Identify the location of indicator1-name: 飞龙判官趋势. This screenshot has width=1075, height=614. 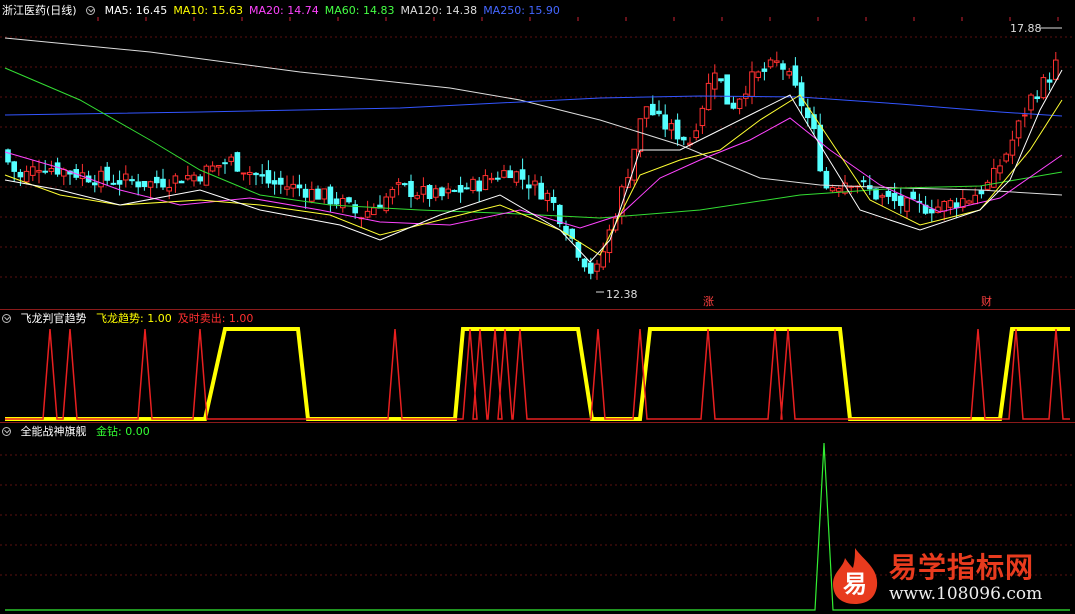
(53, 318).